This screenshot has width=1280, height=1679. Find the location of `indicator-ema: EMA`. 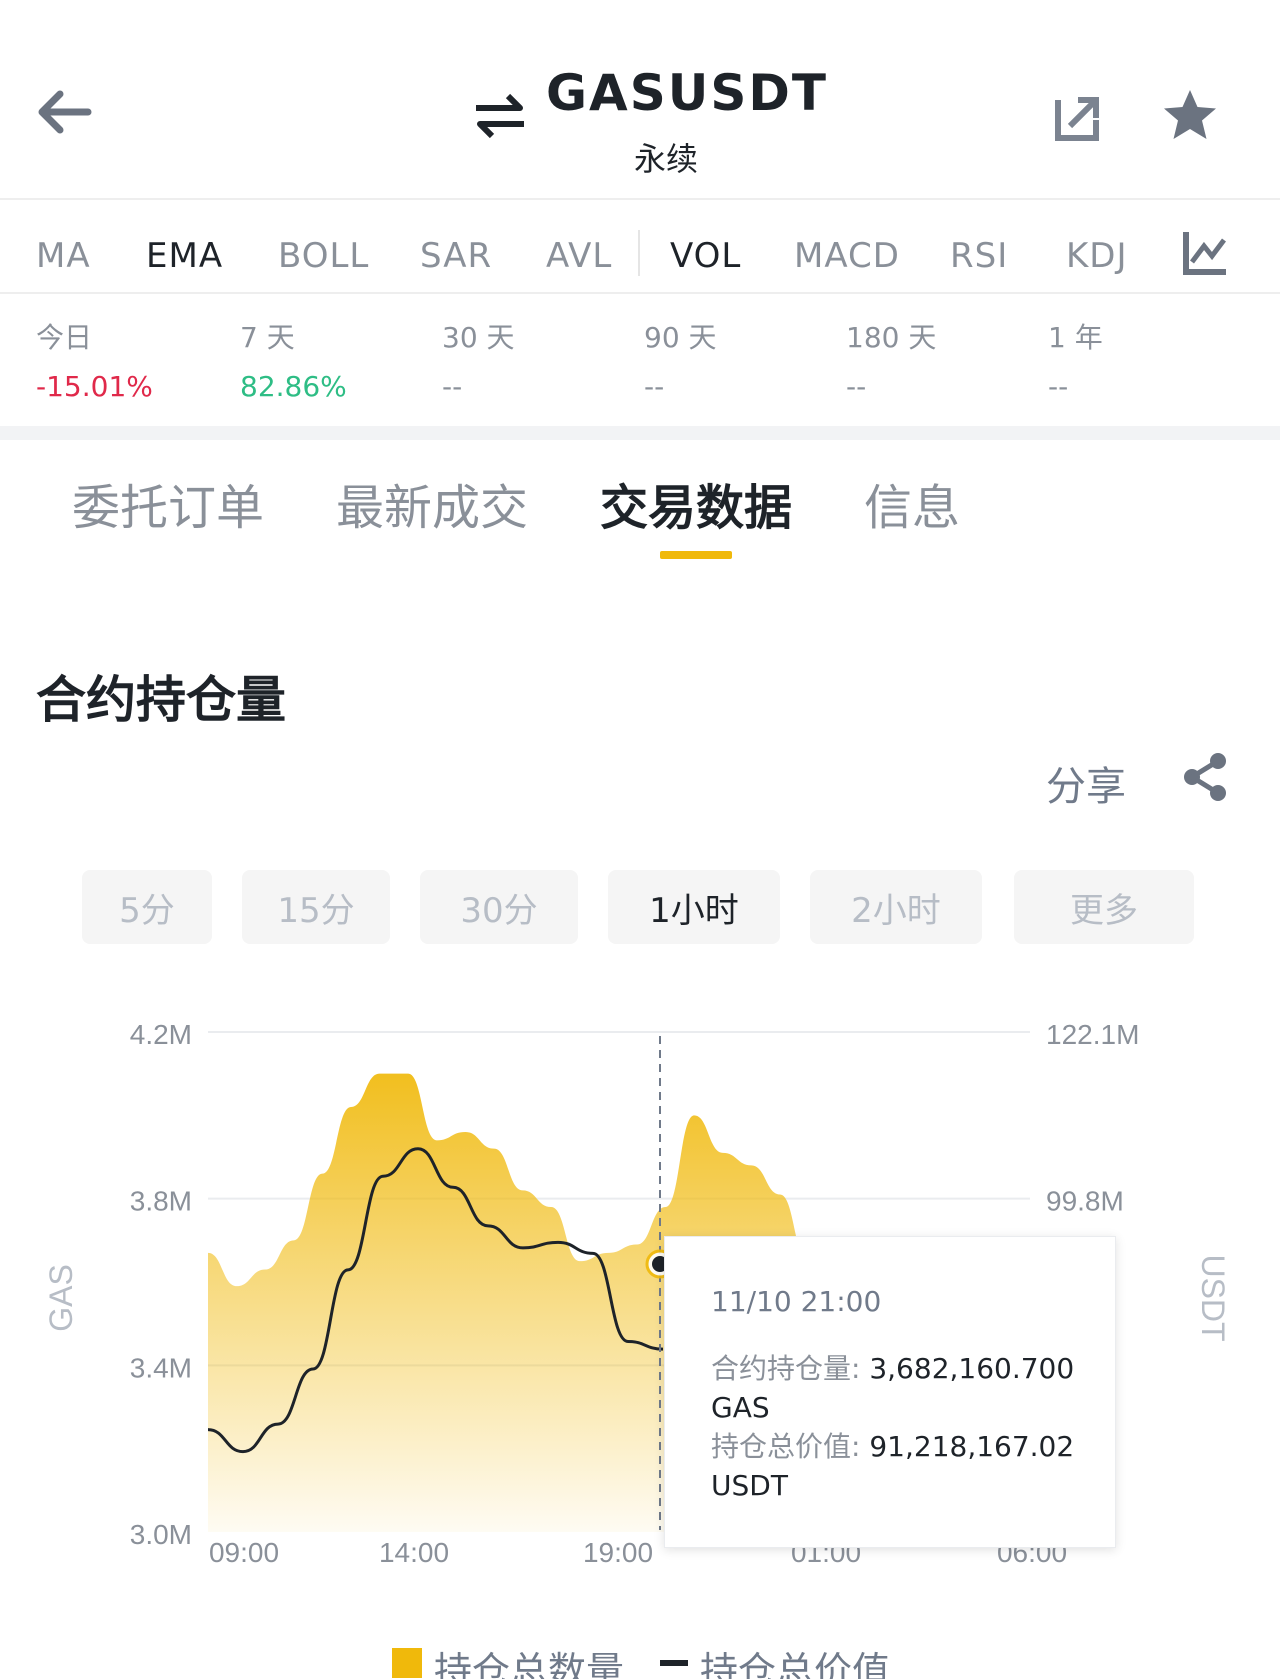

indicator-ema: EMA is located at coordinates (184, 256).